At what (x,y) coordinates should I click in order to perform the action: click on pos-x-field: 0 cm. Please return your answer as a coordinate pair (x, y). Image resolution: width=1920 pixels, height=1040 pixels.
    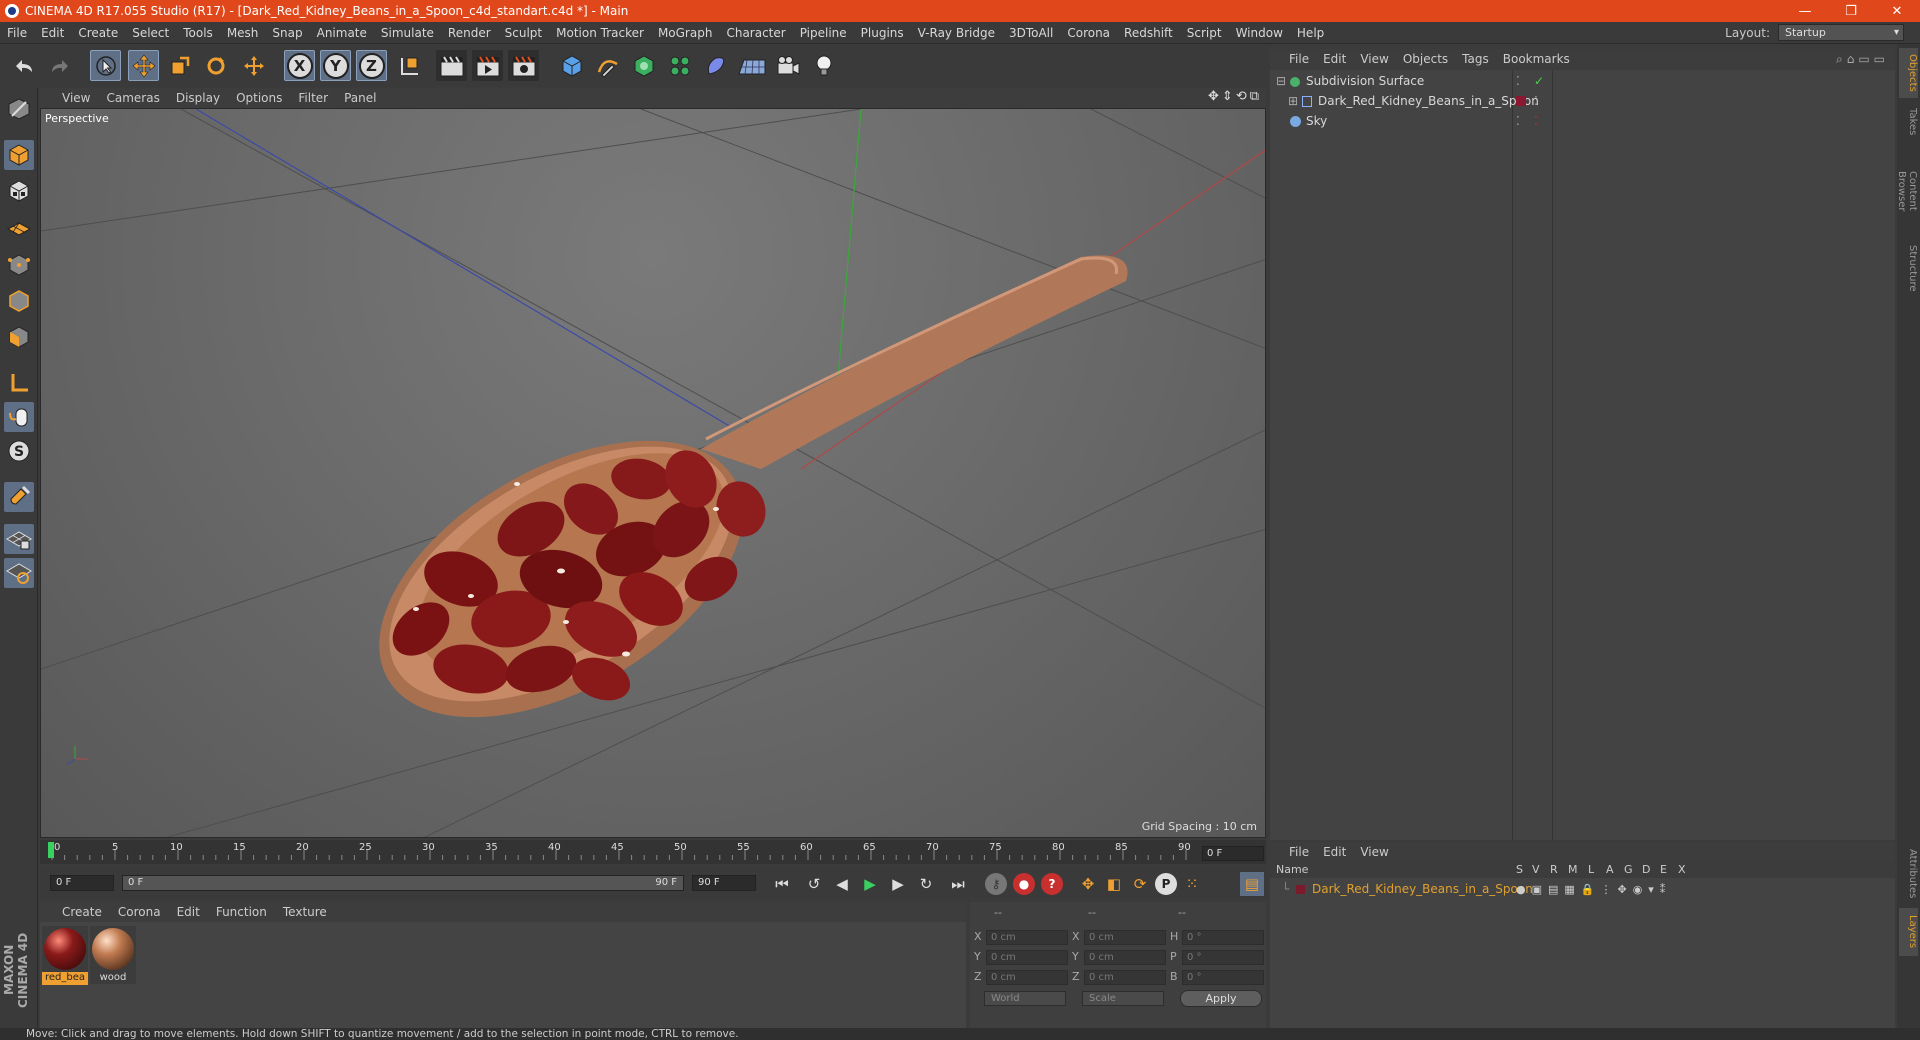
    Looking at the image, I should click on (1027, 937).